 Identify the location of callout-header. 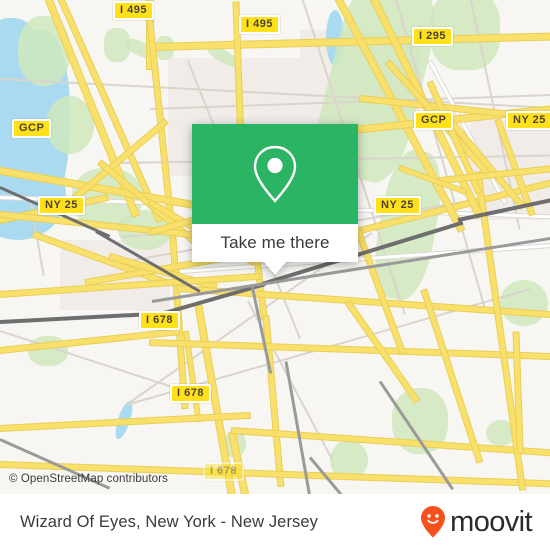
(275, 174).